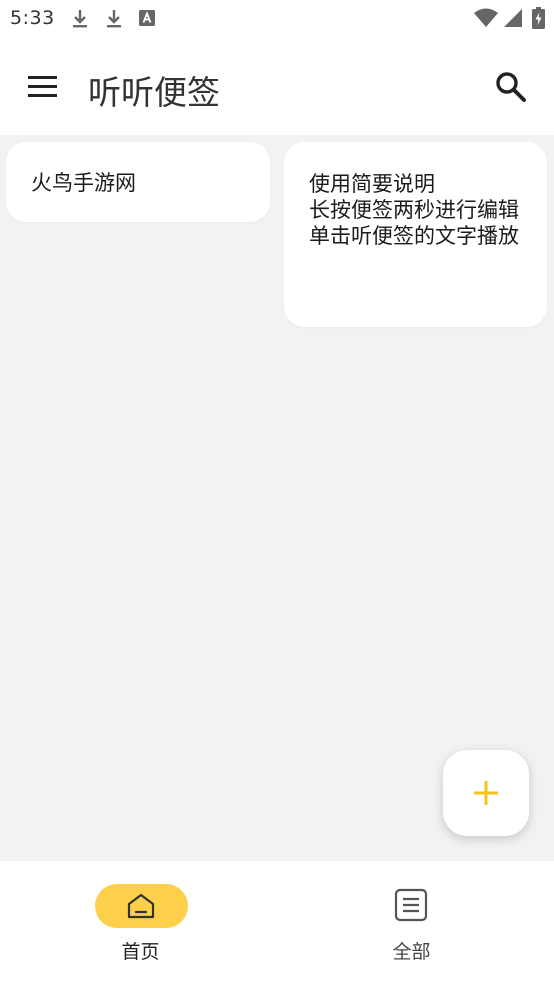 Image resolution: width=554 pixels, height=984 pixels. I want to click on search-icon, so click(511, 87).